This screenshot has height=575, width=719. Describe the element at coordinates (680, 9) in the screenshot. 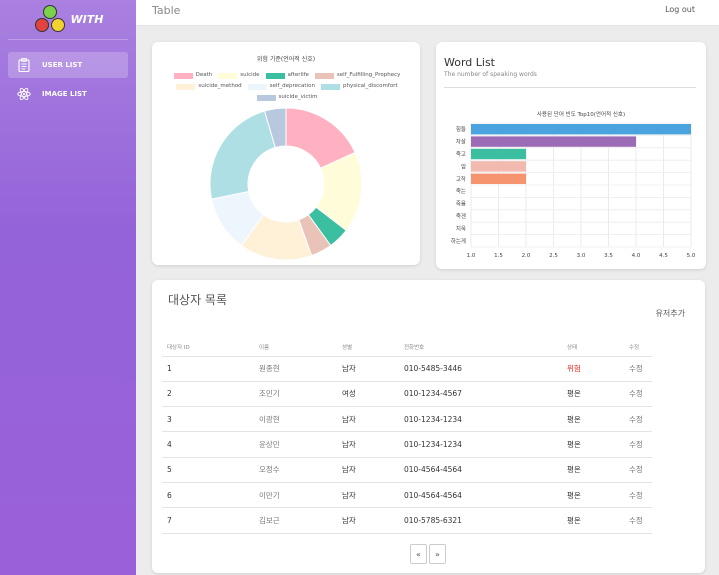

I see `logout-link: Log out` at that location.